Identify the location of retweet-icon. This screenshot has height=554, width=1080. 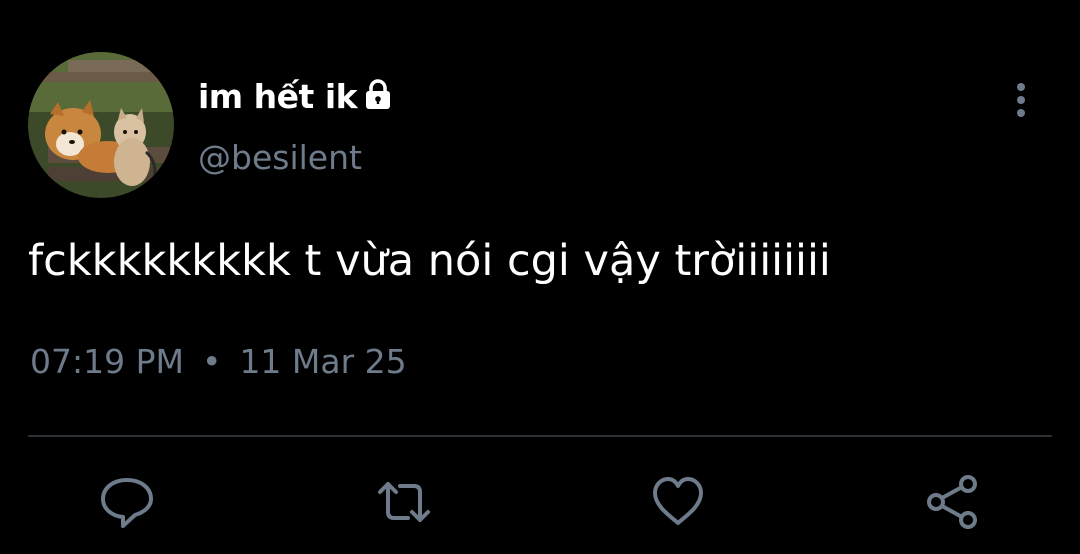
(404, 502).